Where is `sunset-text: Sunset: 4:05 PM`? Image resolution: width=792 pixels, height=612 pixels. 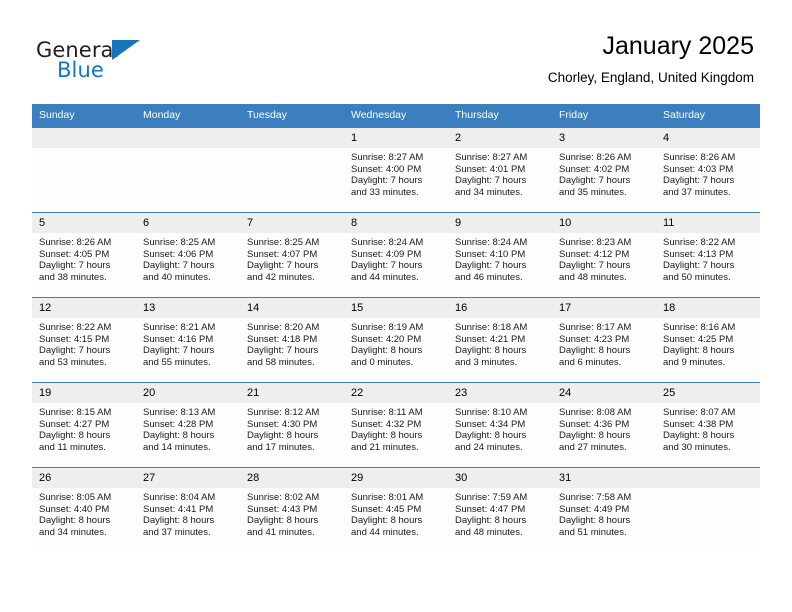
sunset-text: Sunset: 4:05 PM is located at coordinates (74, 254).